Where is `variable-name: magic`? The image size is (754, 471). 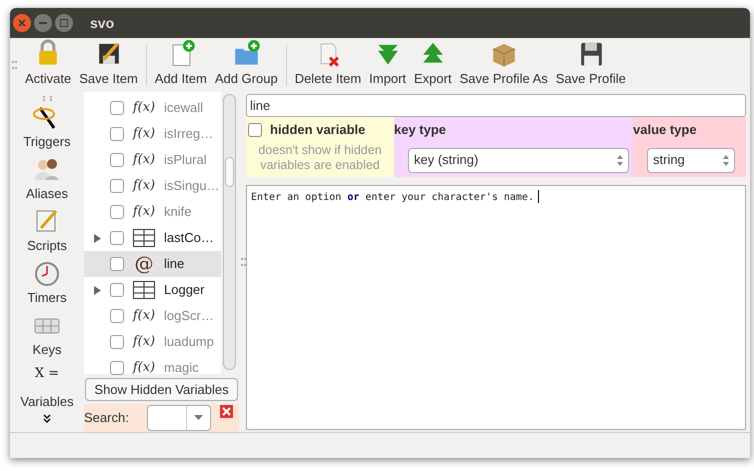 variable-name: magic is located at coordinates (181, 368).